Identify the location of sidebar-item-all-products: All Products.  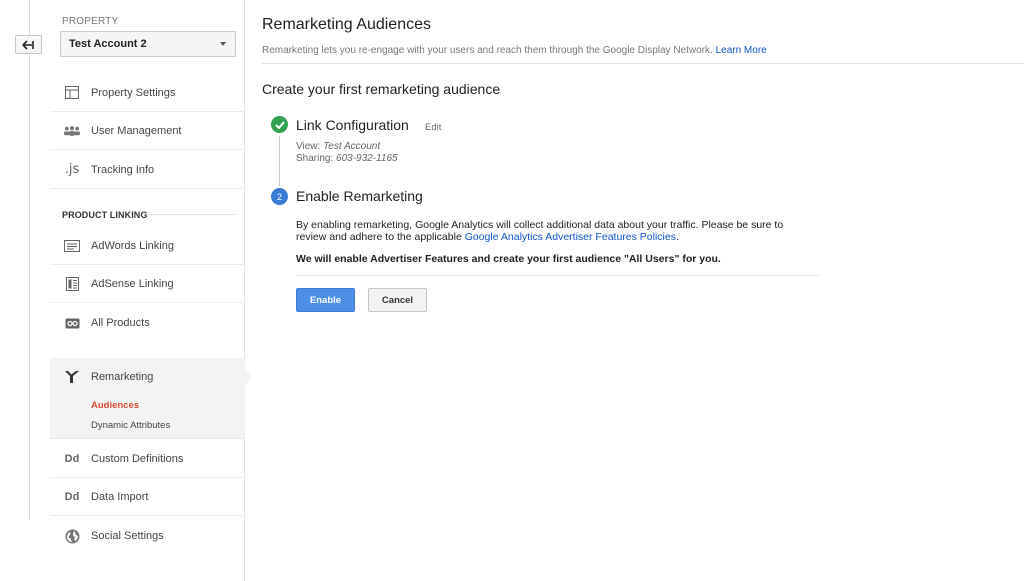
(147, 323).